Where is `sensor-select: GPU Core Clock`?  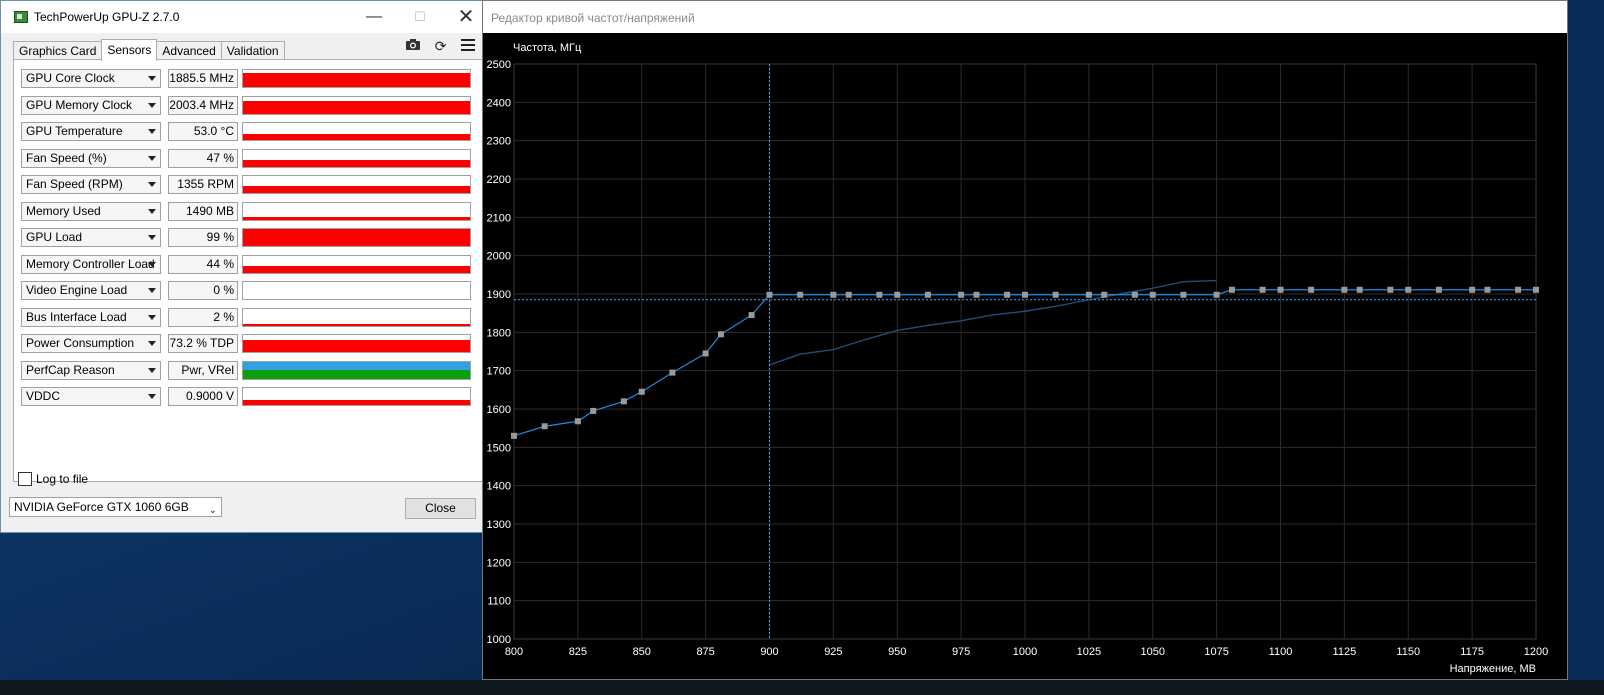 sensor-select: GPU Core Clock is located at coordinates (91, 78).